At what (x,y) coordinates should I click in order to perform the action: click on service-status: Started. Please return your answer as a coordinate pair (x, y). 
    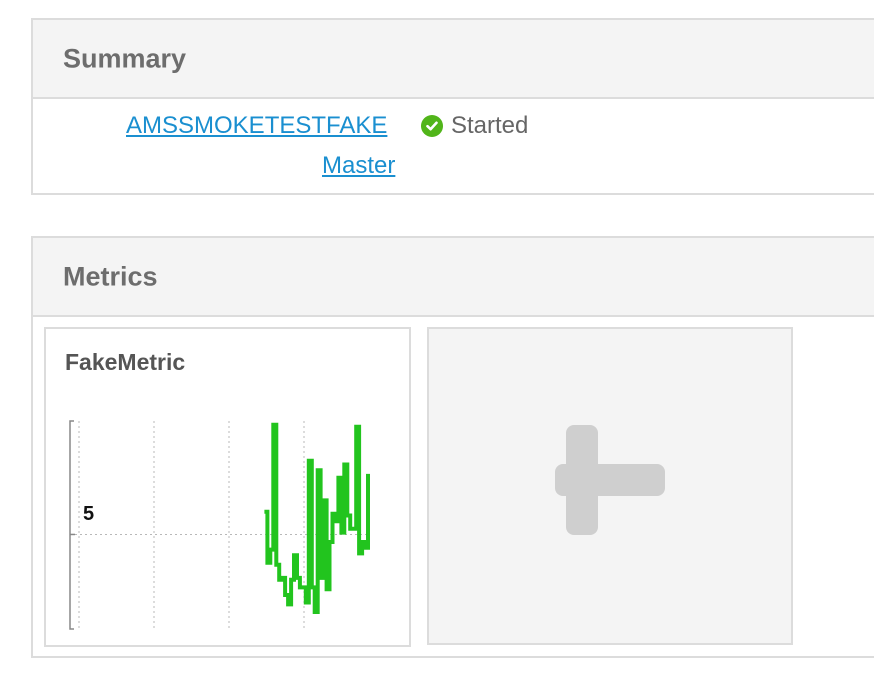
    Looking at the image, I should click on (474, 126).